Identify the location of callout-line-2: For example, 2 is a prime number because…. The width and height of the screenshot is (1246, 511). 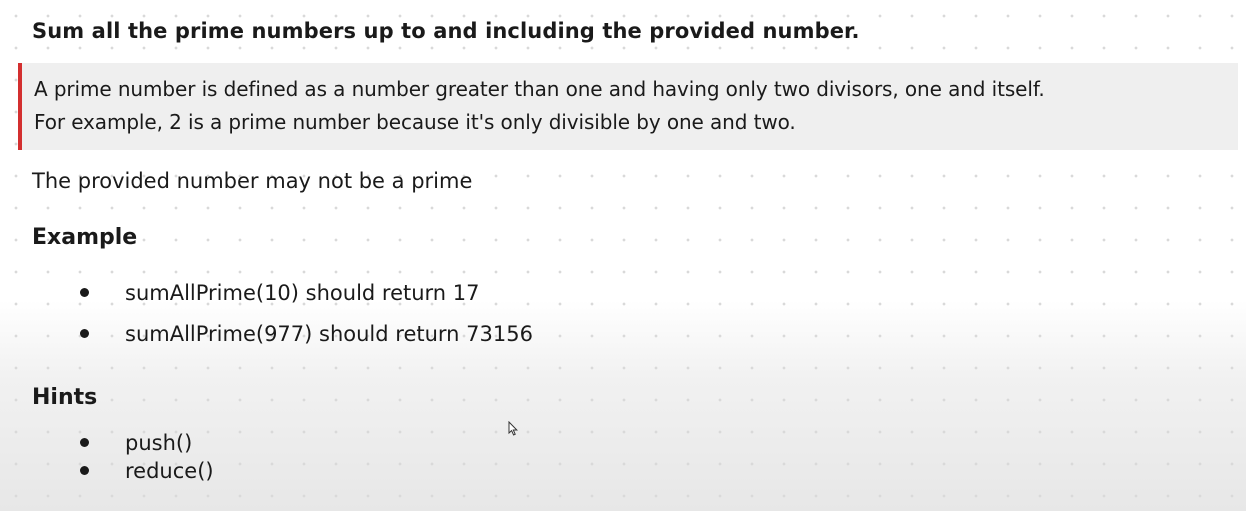
(415, 122).